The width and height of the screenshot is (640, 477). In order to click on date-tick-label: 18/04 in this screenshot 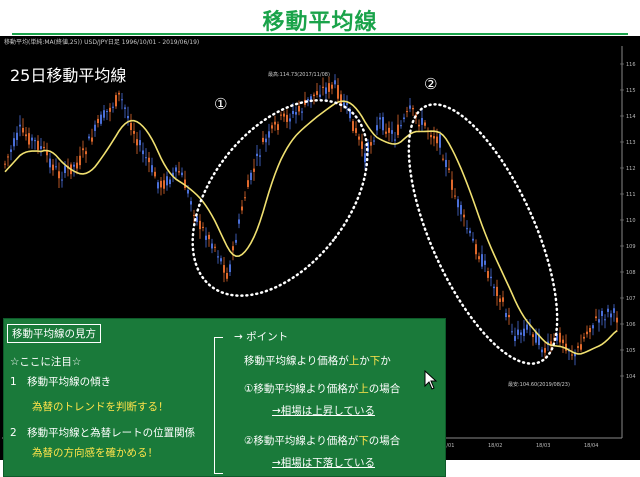, I will do `click(591, 446)`.